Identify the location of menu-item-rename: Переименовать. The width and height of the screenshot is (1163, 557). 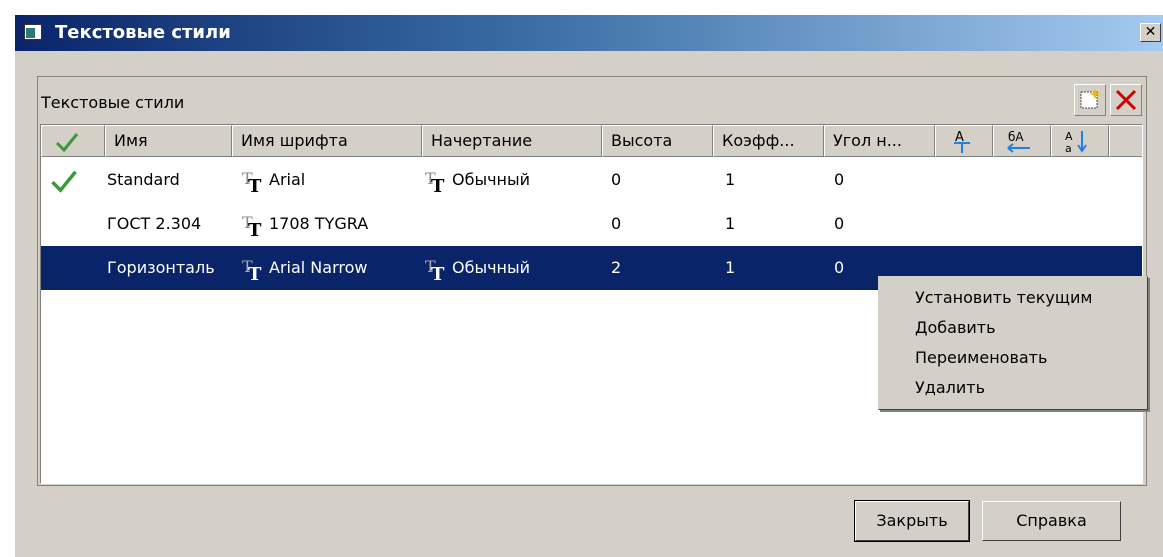
(981, 357).